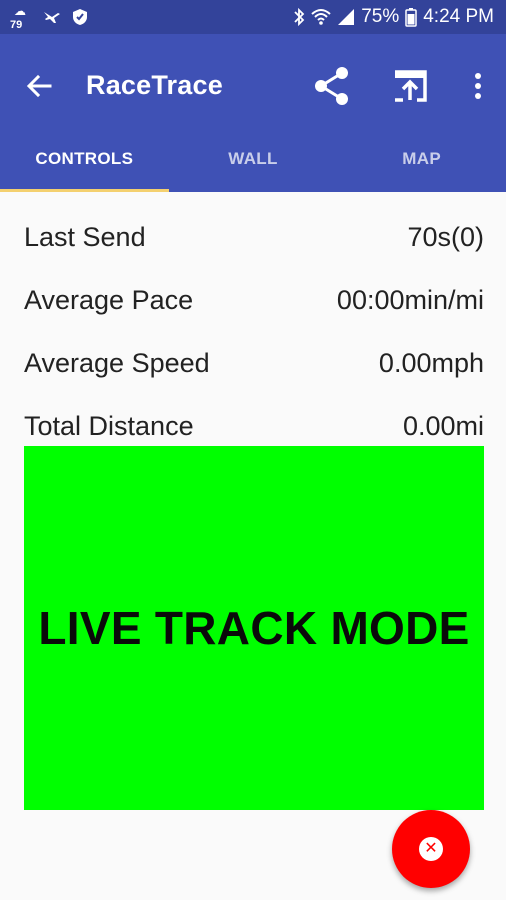 The image size is (506, 900). Describe the element at coordinates (458, 16) in the screenshot. I see `clock-time: 4:24 PM` at that location.